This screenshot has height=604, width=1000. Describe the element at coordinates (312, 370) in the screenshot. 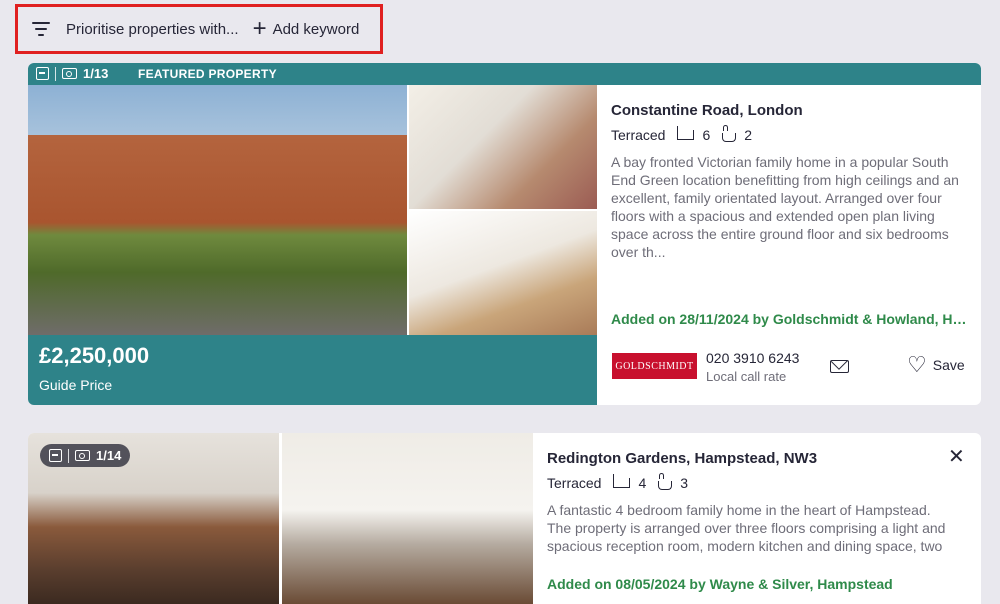

I see `price-panel: £2,250,000 Guide Price` at that location.